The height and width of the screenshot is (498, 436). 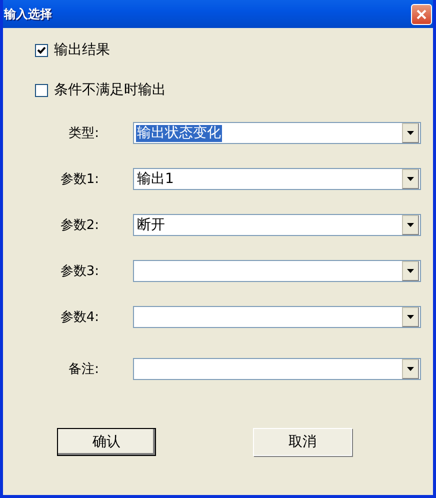 What do you see at coordinates (110, 90) in the screenshot?
I see `checkbox-label: 条件不满足时输出` at bounding box center [110, 90].